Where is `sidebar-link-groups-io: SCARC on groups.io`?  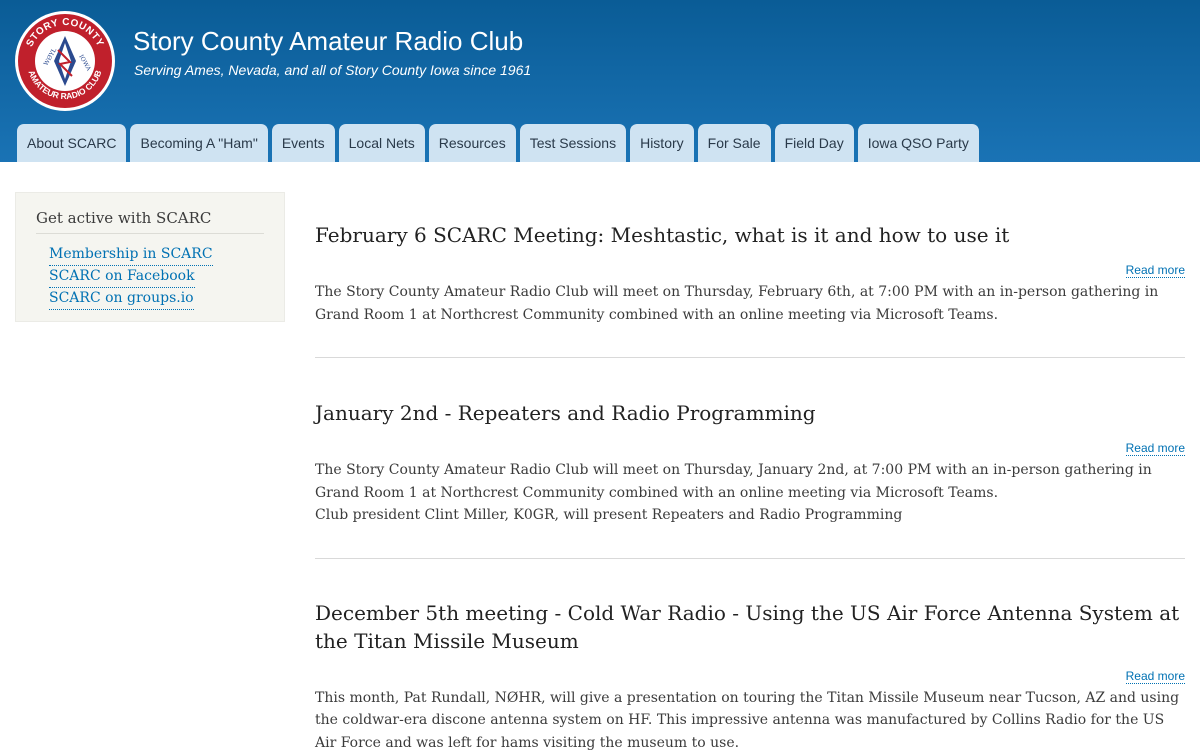 sidebar-link-groups-io: SCARC on groups.io is located at coordinates (121, 299).